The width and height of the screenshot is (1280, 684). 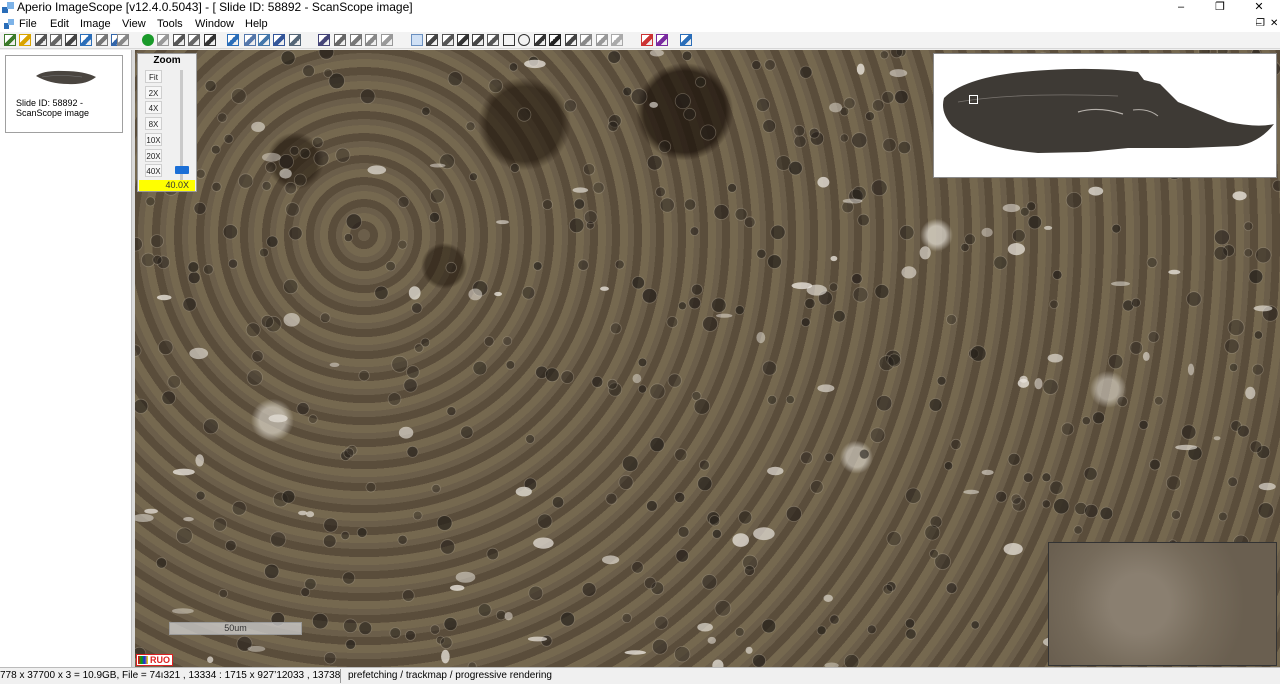 What do you see at coordinates (71, 40) in the screenshot?
I see `save-icon` at bounding box center [71, 40].